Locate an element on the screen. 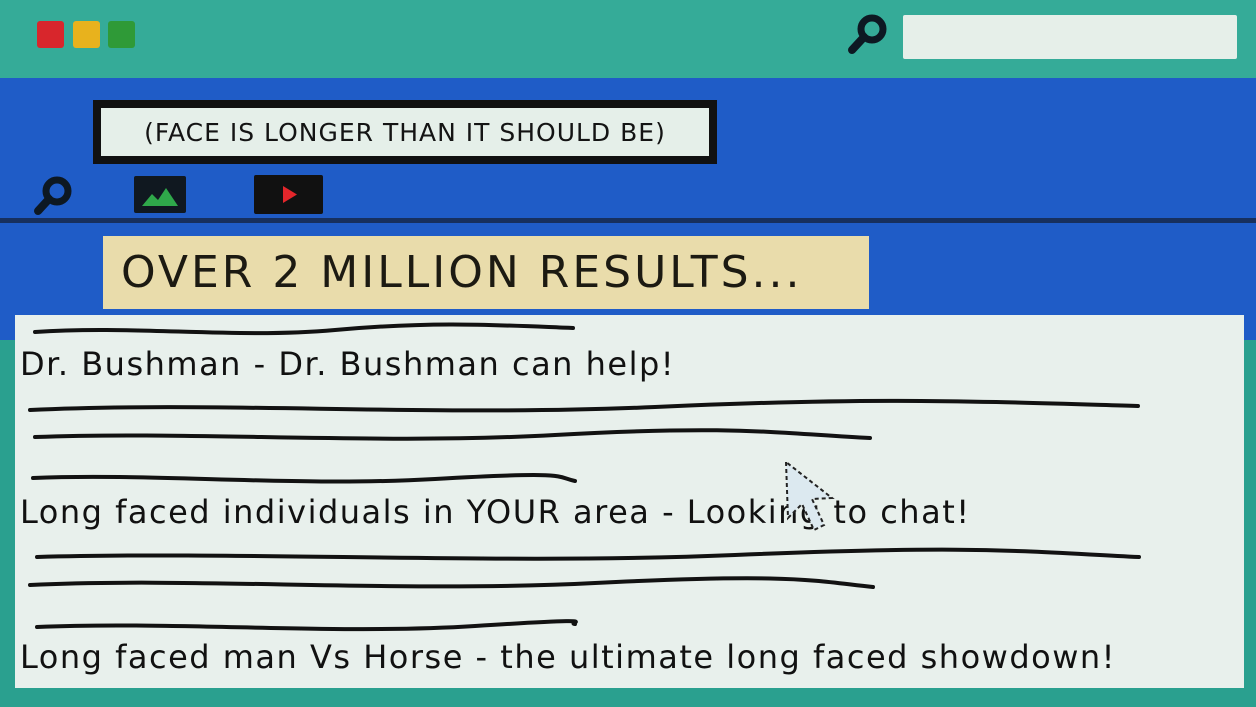 This screenshot has height=707, width=1256. videos-tab is located at coordinates (288, 194).